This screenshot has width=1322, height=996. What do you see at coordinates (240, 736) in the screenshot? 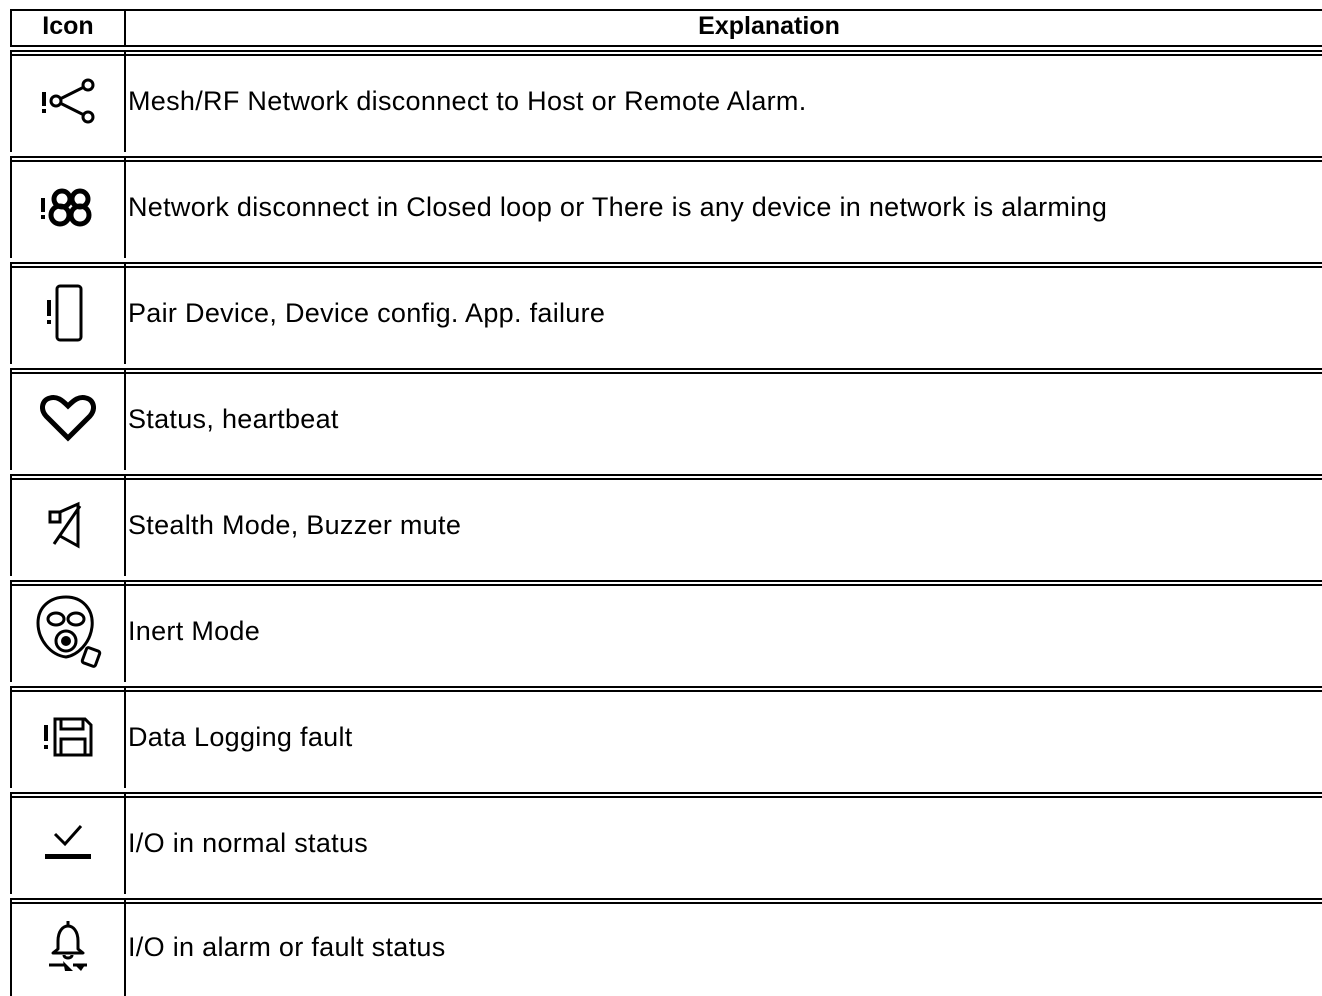
I see `row-explanation: Data Logging fault` at bounding box center [240, 736].